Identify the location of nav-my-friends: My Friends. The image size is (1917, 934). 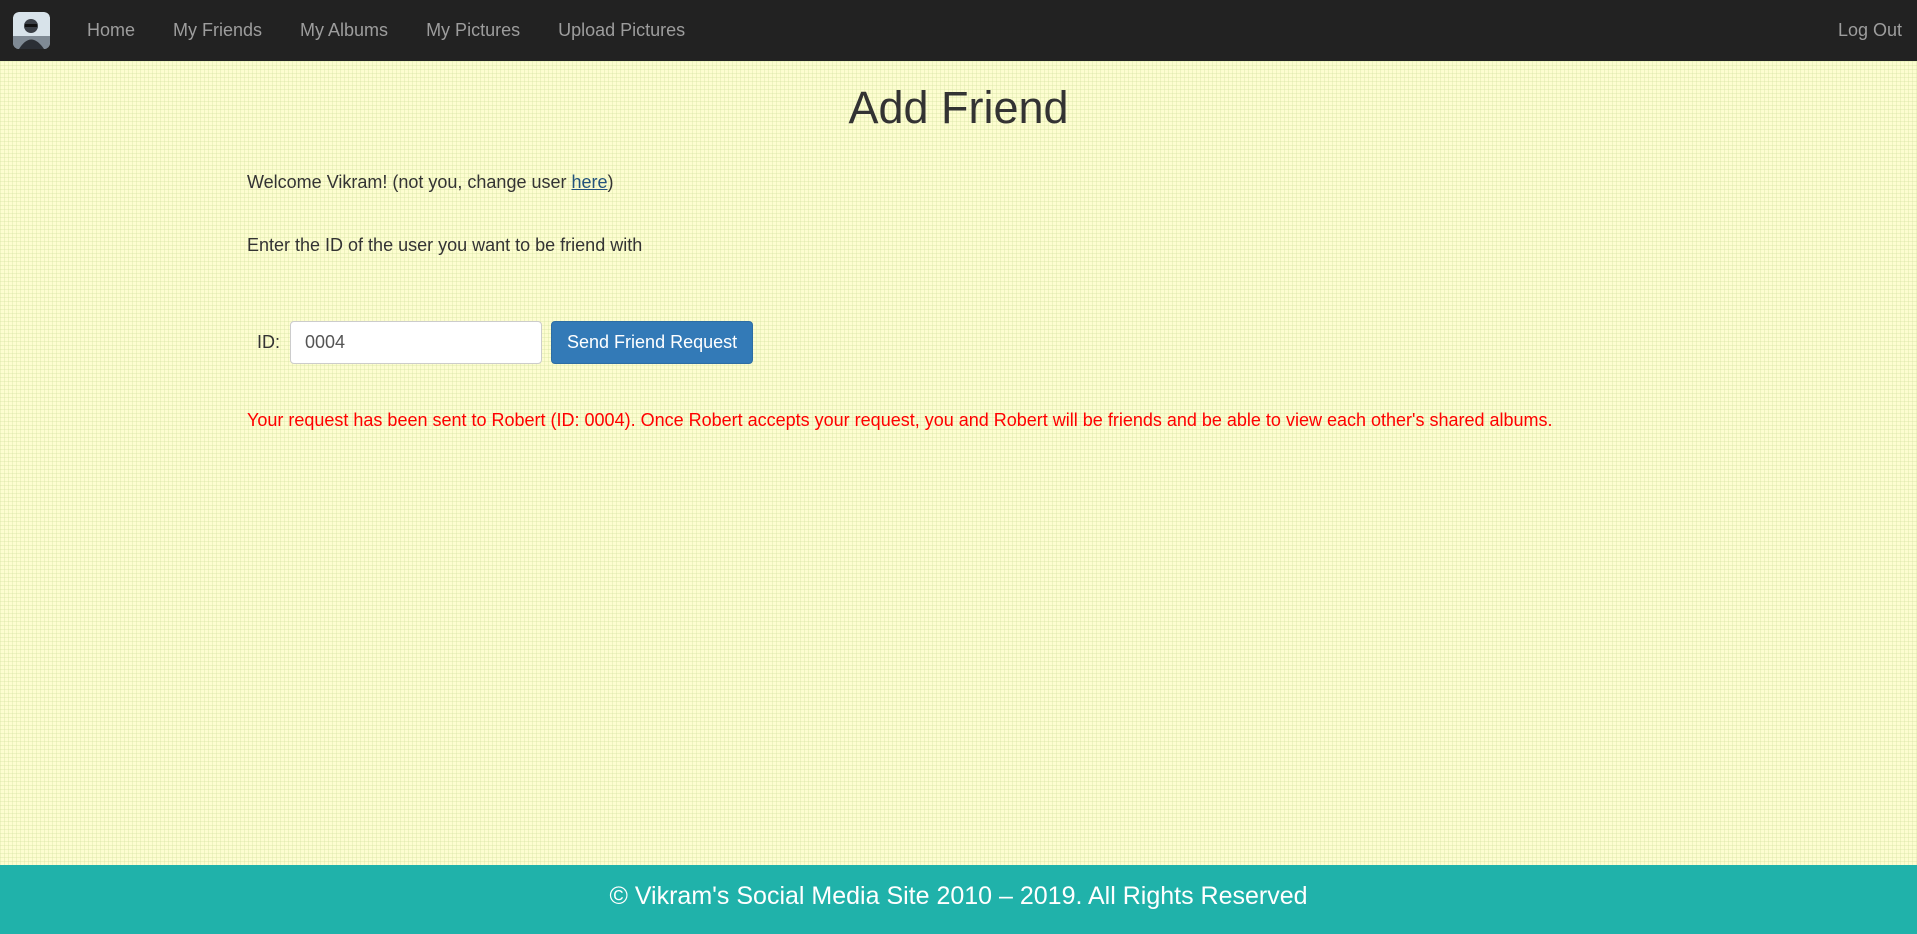
(217, 30).